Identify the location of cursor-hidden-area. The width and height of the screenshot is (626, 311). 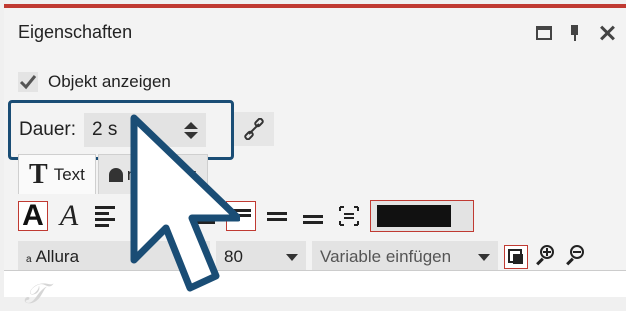
(155, 216).